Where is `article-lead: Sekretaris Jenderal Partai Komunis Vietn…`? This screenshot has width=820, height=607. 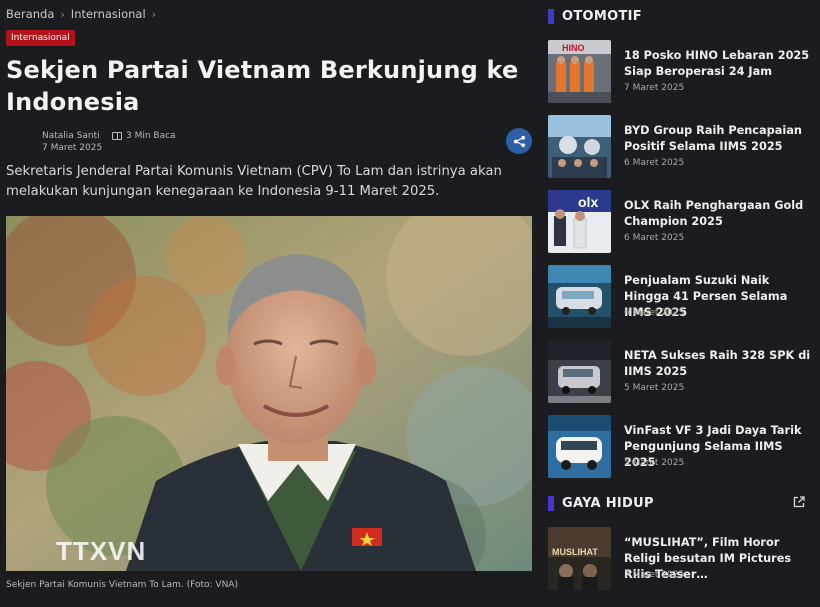
article-lead: Sekretaris Jenderal Partai Komunis Vietn… is located at coordinates (254, 181).